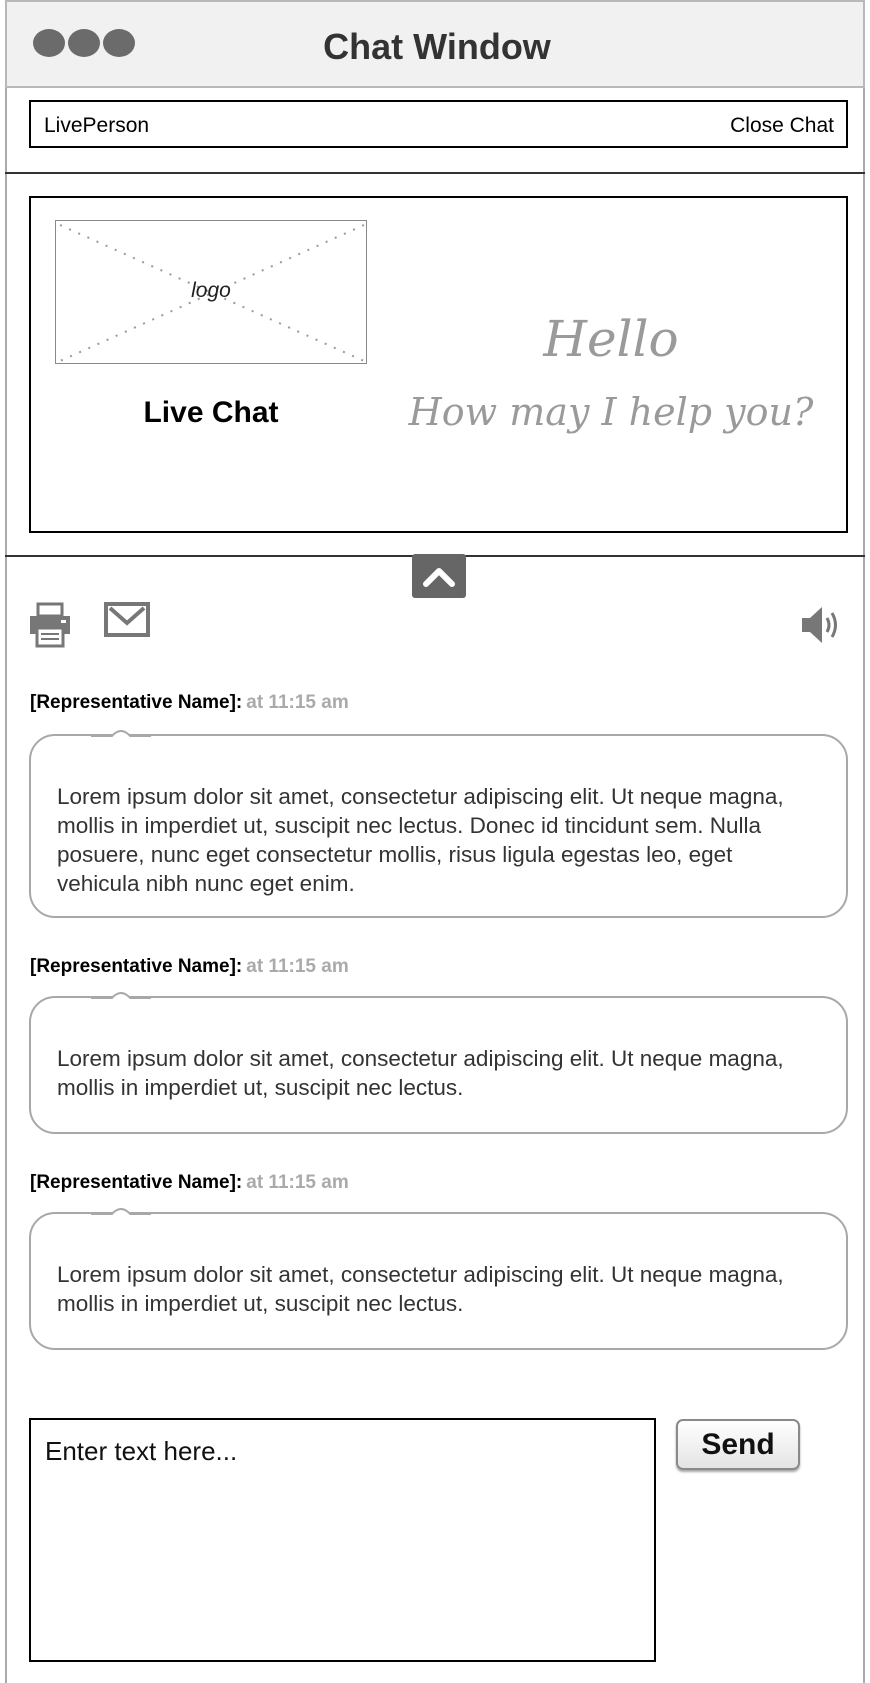  What do you see at coordinates (611, 339) in the screenshot?
I see `greeting-text: Hello` at bounding box center [611, 339].